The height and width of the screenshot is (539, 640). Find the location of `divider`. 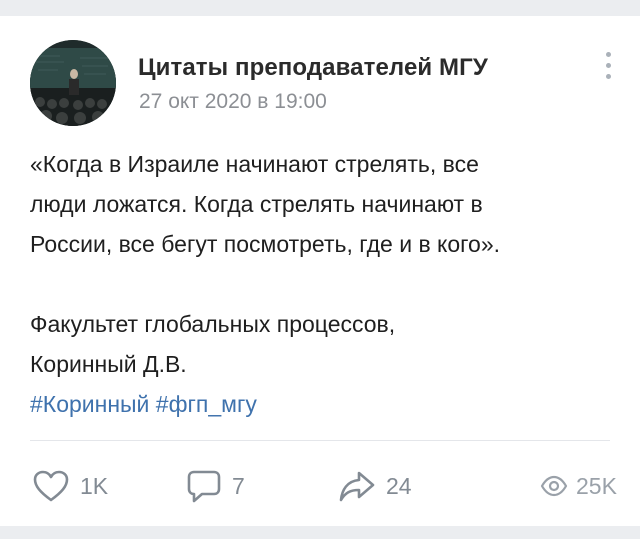

divider is located at coordinates (320, 440).